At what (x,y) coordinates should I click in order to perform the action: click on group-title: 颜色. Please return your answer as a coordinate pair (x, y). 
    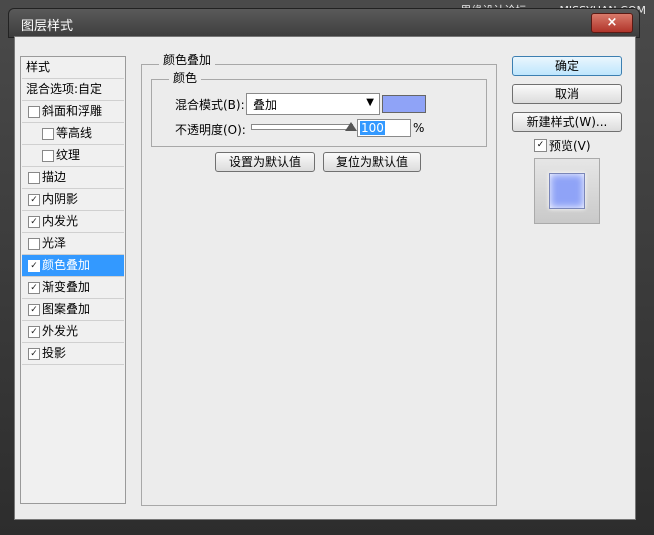
    Looking at the image, I should click on (185, 77).